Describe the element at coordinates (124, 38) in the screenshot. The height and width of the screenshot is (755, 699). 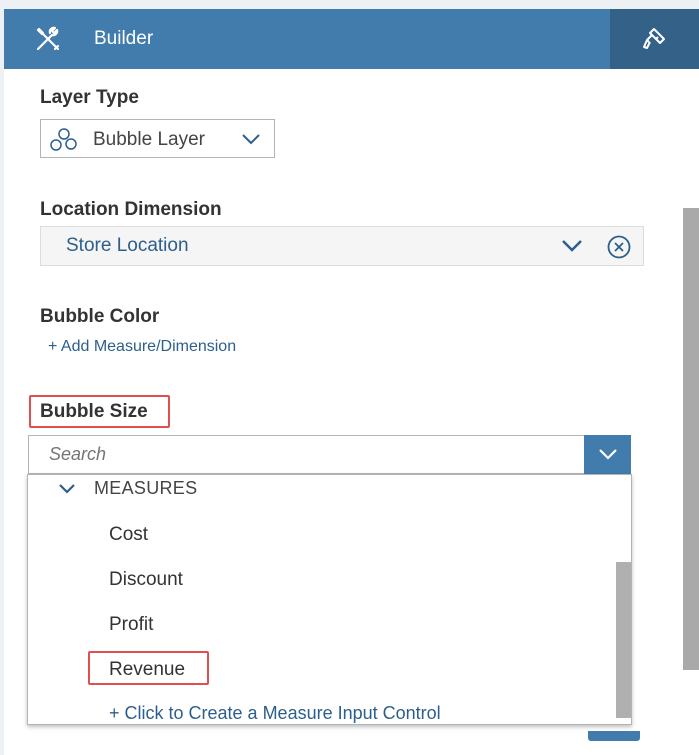
I see `panel-title: Builder` at that location.